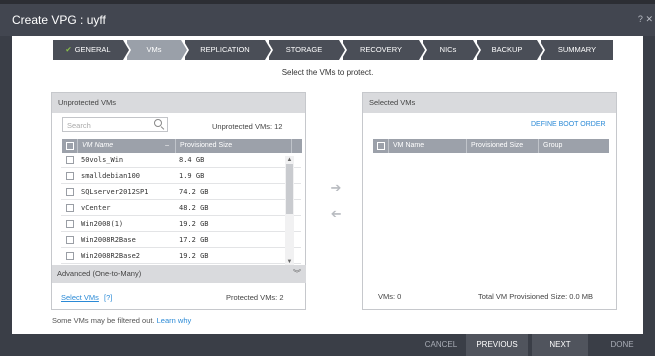 This screenshot has height=356, width=655. Describe the element at coordinates (441, 345) in the screenshot. I see `cancel-button: CANCEL` at that location.